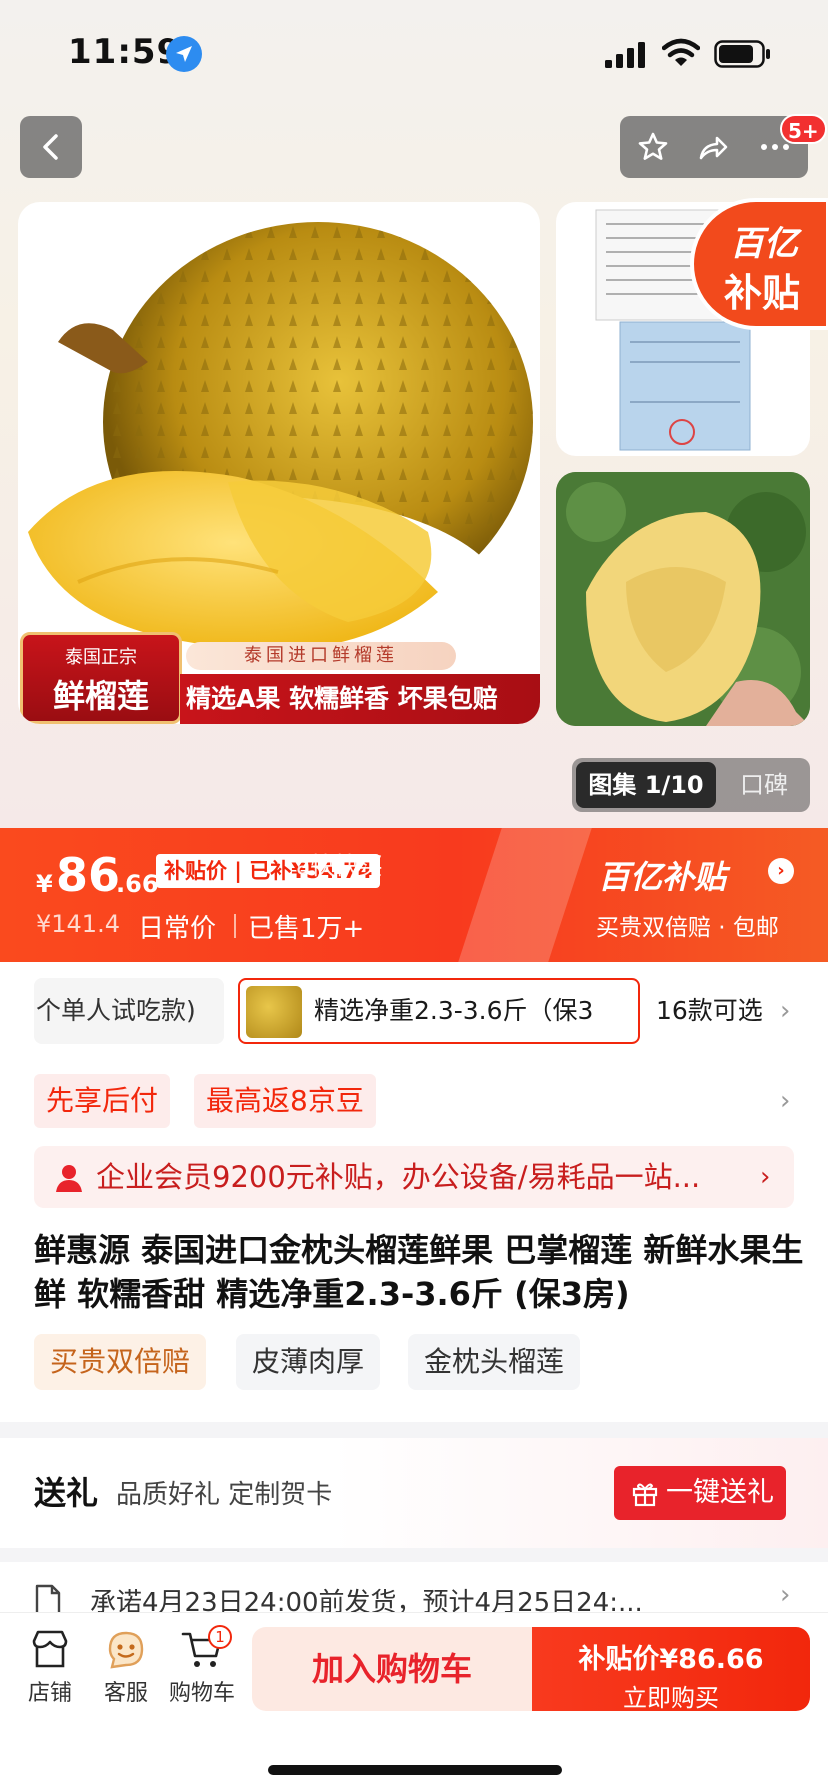 This screenshot has width=828, height=1792. Describe the element at coordinates (220, 1637) in the screenshot. I see `cart-count-badge: 1` at that location.